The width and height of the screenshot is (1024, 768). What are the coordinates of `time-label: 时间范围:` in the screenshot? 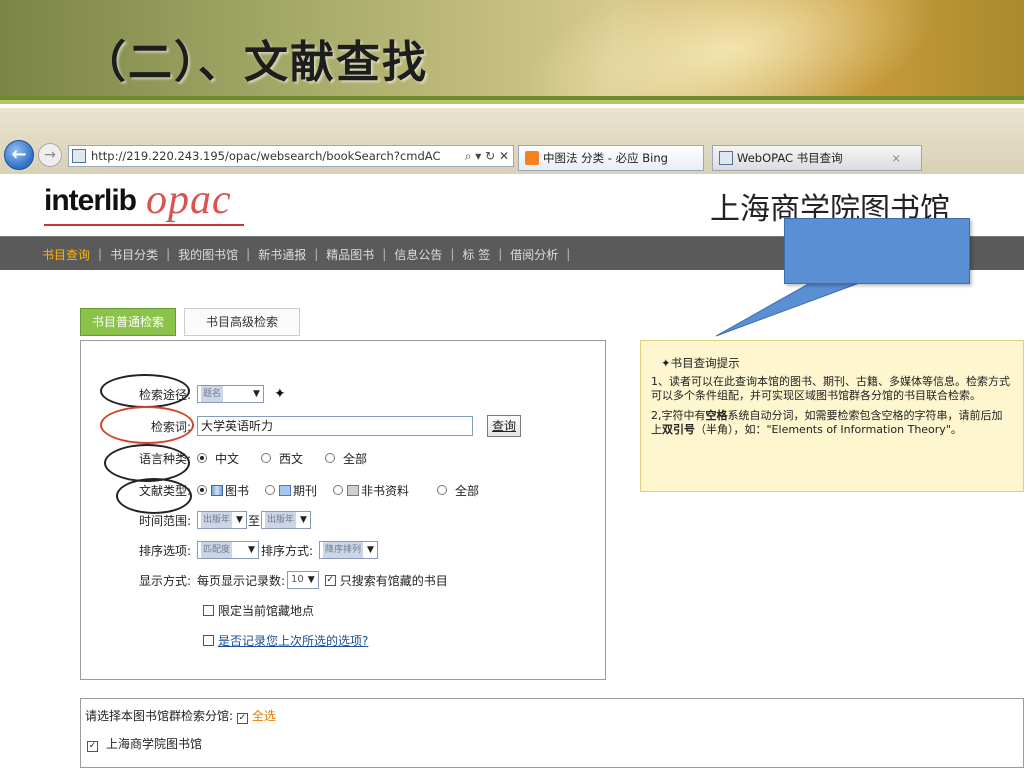 It's located at (164, 520).